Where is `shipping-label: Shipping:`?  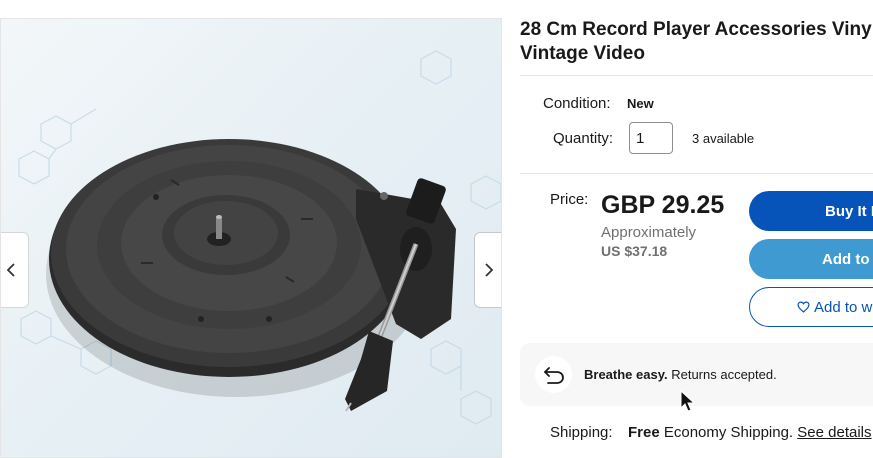
shipping-label: Shipping: is located at coordinates (581, 432).